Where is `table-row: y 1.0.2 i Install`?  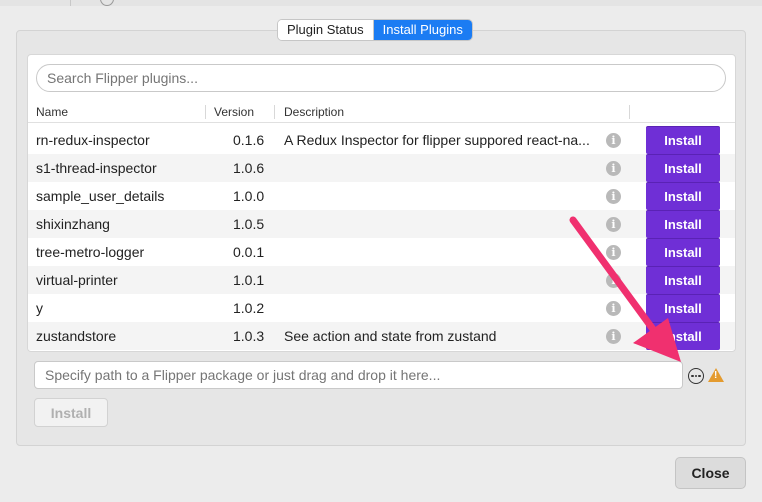
table-row: y 1.0.2 i Install is located at coordinates (381, 308).